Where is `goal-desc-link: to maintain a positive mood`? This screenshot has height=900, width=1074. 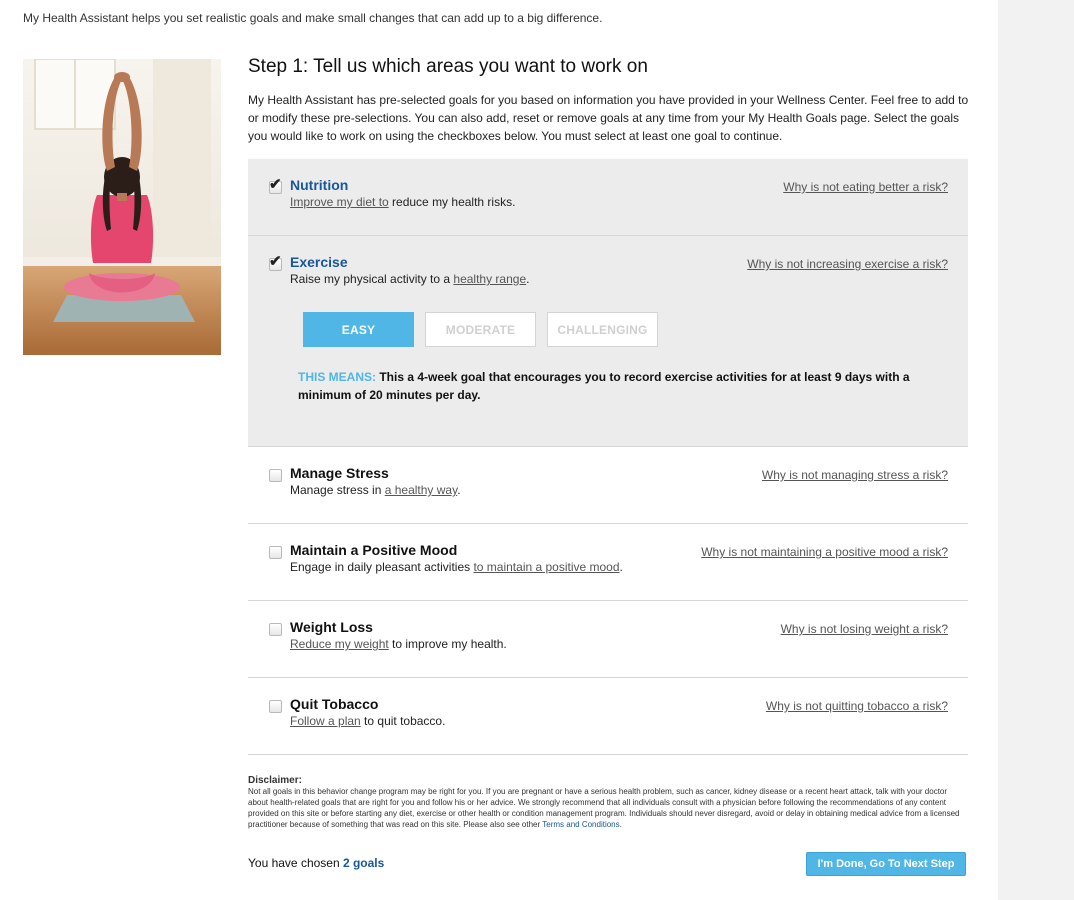
goal-desc-link: to maintain a positive mood is located at coordinates (546, 567).